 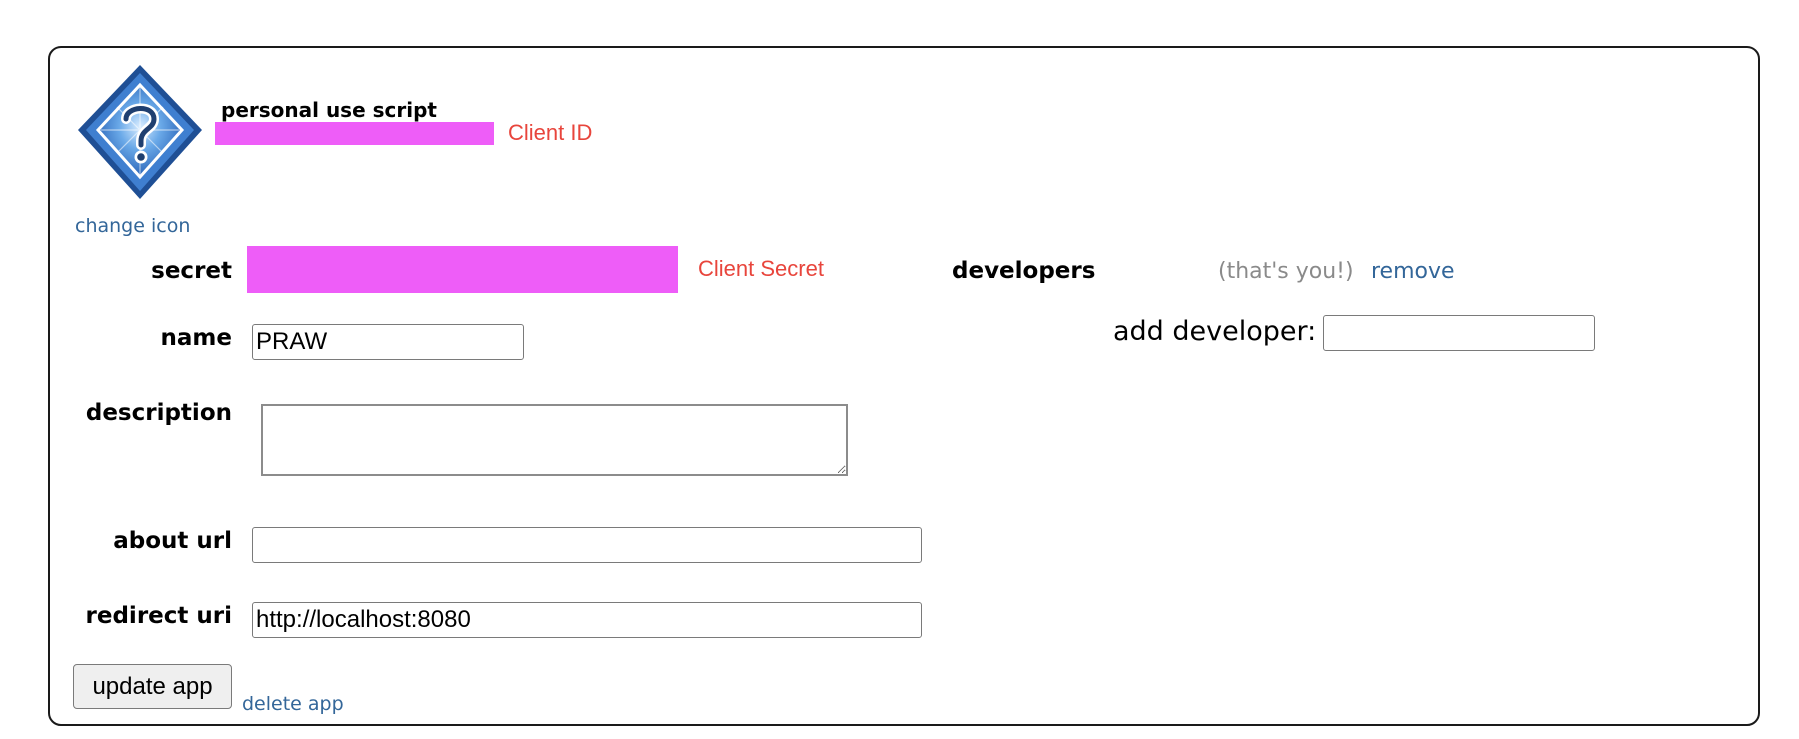 What do you see at coordinates (172, 541) in the screenshot?
I see `about-url-label: about url` at bounding box center [172, 541].